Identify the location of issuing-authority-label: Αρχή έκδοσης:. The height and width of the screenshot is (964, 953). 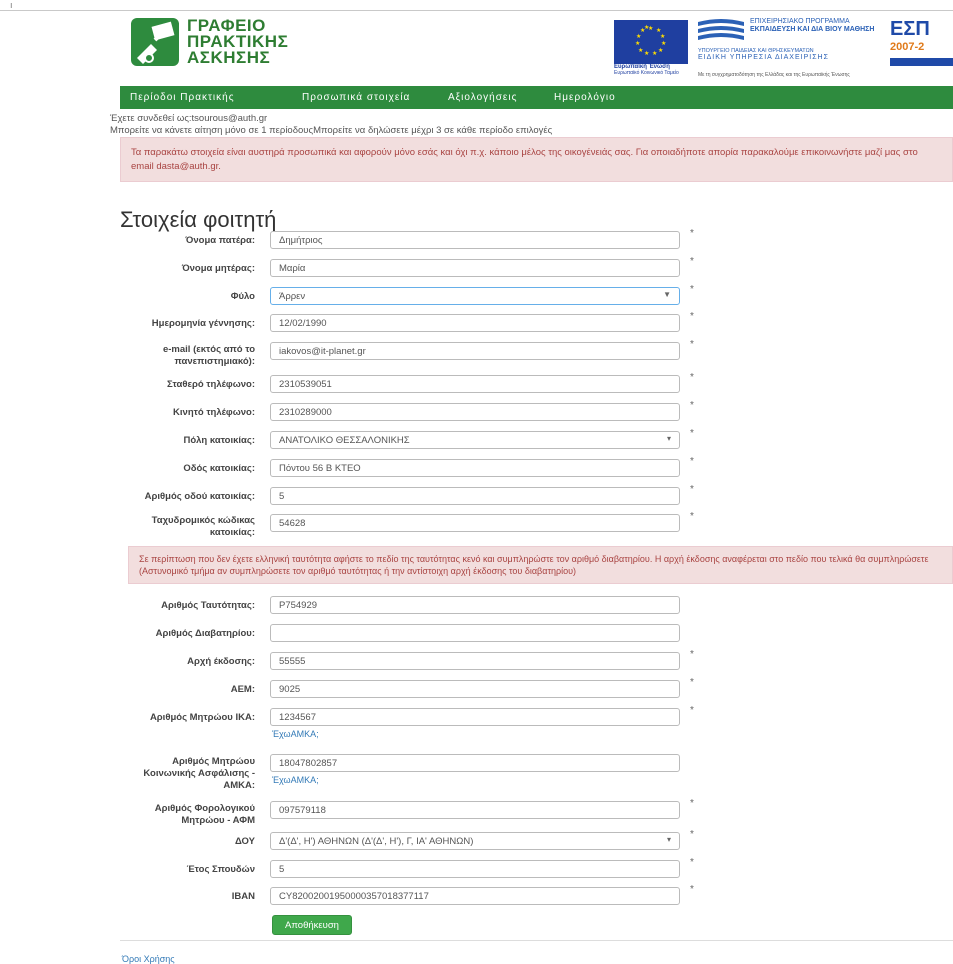
(221, 661).